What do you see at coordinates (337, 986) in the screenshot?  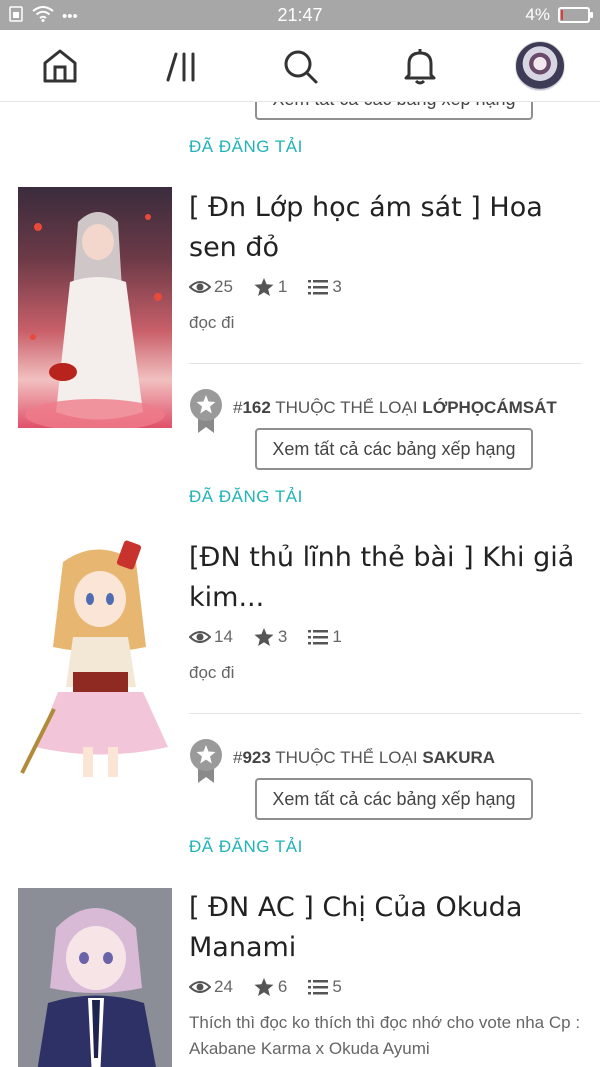 I see `parts-count: 5` at bounding box center [337, 986].